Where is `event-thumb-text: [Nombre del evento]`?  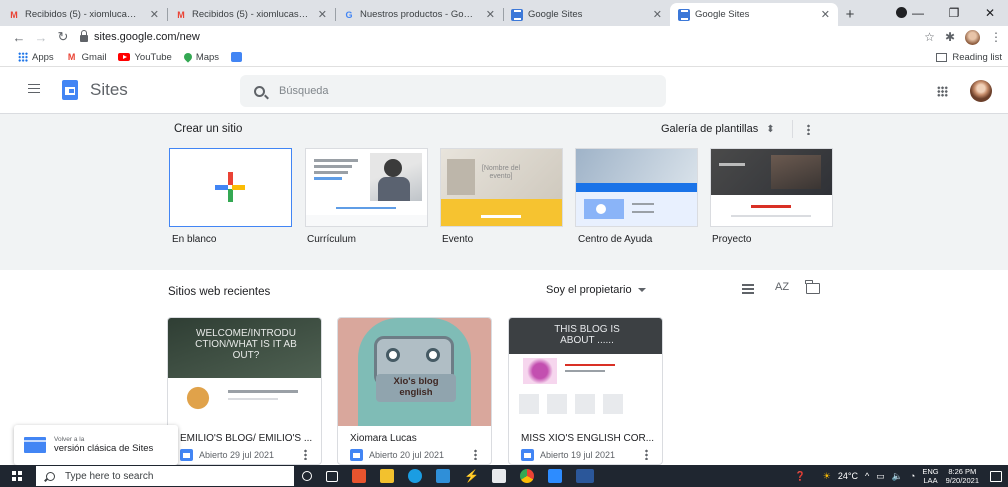 event-thumb-text: [Nombre del evento] is located at coordinates (501, 172).